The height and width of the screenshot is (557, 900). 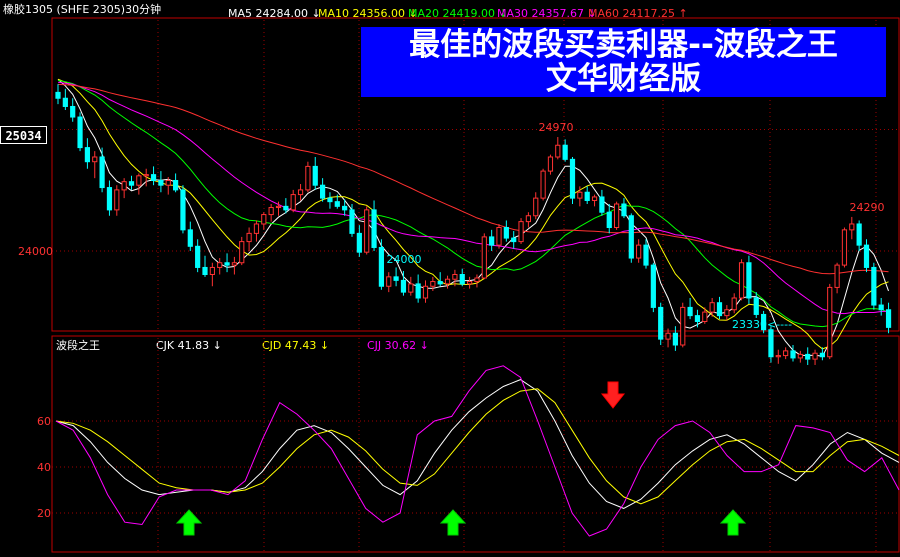 What do you see at coordinates (398, 345) in the screenshot?
I see `indicator-legend-cjj: CJJ 30.62 ↓` at bounding box center [398, 345].